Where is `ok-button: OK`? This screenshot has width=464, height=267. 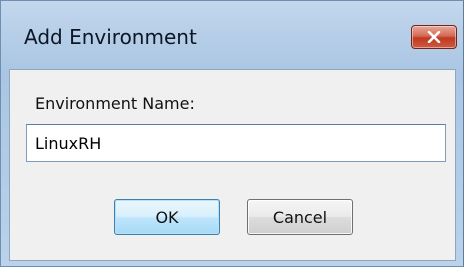
ok-button: OK is located at coordinates (167, 217).